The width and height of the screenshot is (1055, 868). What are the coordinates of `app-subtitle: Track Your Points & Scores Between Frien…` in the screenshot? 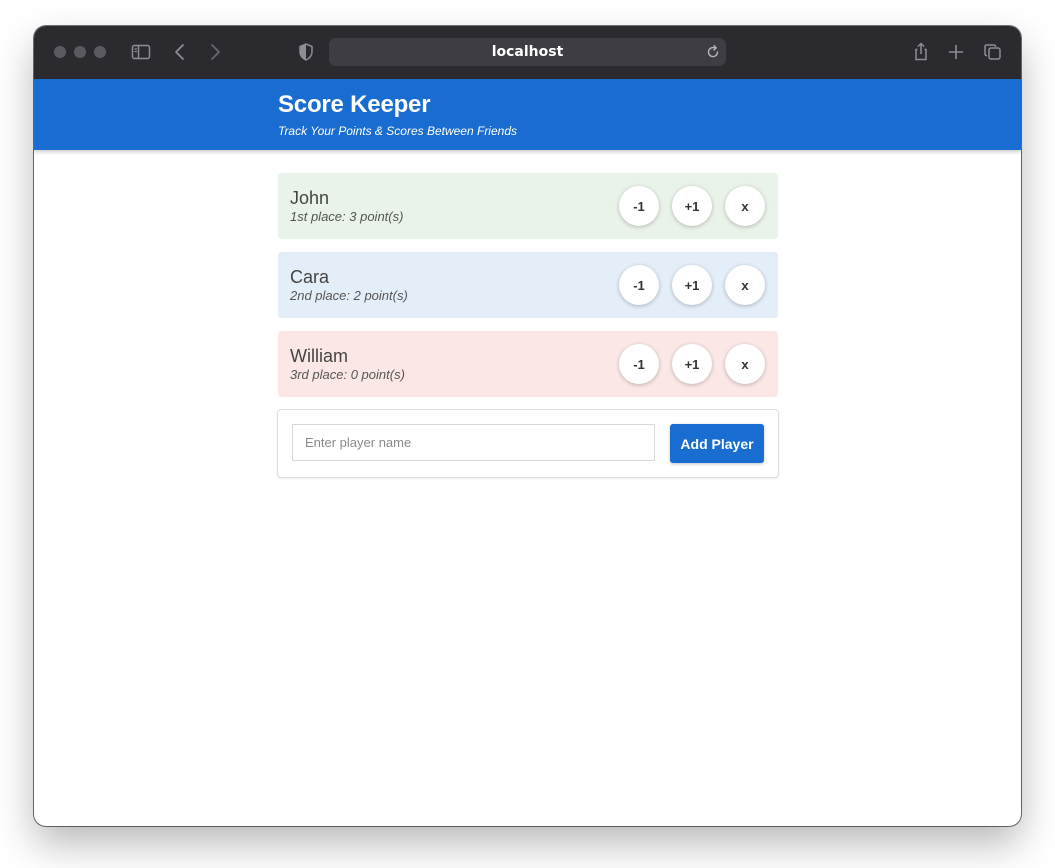 It's located at (397, 131).